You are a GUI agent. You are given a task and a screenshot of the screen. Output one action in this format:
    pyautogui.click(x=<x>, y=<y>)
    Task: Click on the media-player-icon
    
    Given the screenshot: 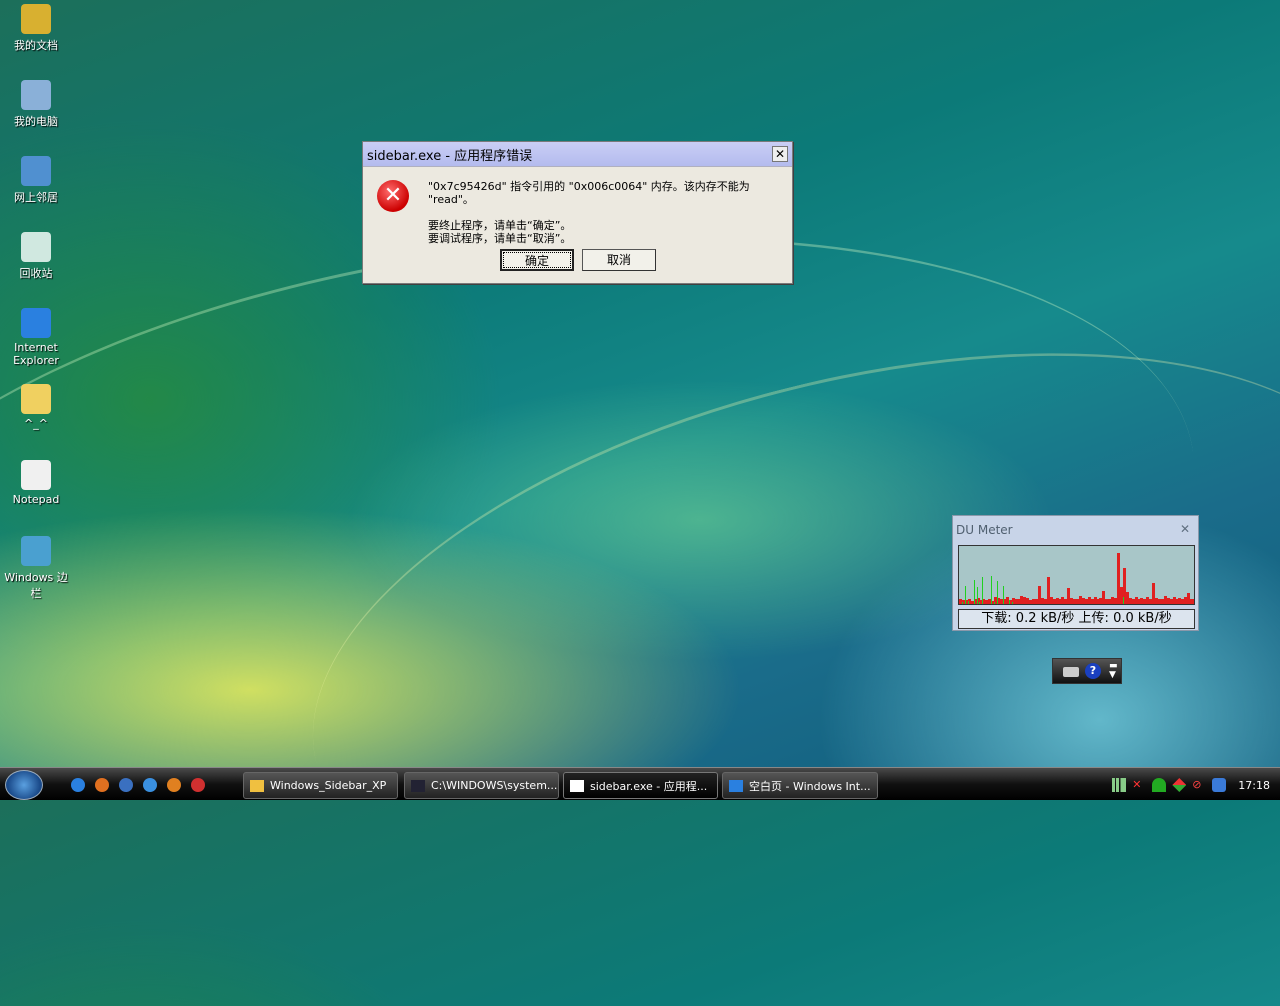 What is the action you would take?
    pyautogui.click(x=174, y=785)
    